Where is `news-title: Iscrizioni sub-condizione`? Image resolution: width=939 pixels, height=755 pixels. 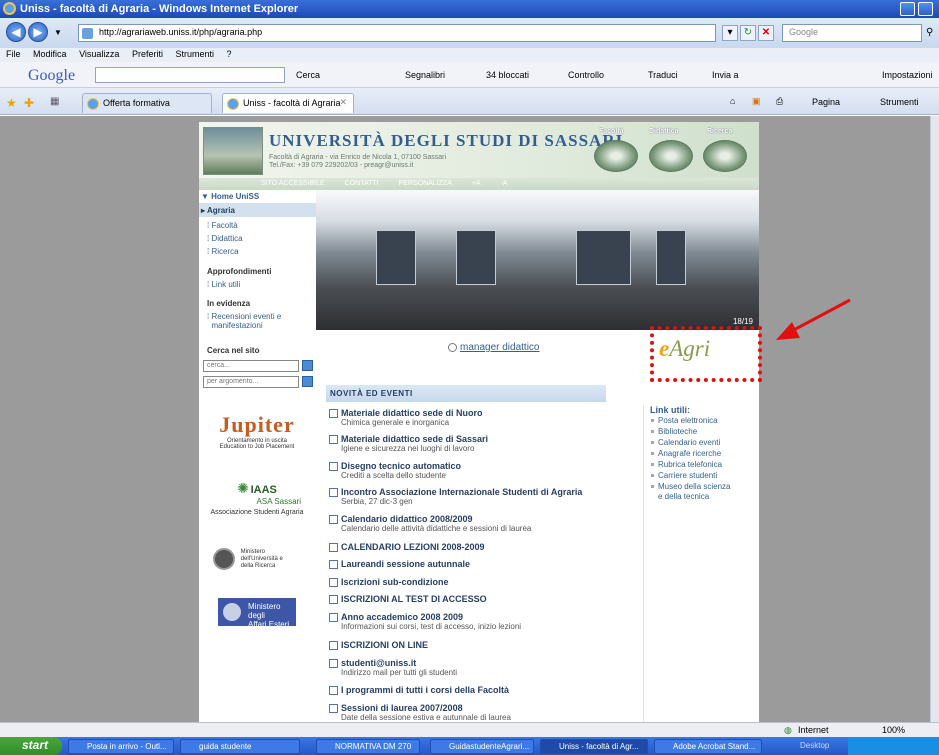 news-title: Iscrizioni sub-condizione is located at coordinates (395, 582).